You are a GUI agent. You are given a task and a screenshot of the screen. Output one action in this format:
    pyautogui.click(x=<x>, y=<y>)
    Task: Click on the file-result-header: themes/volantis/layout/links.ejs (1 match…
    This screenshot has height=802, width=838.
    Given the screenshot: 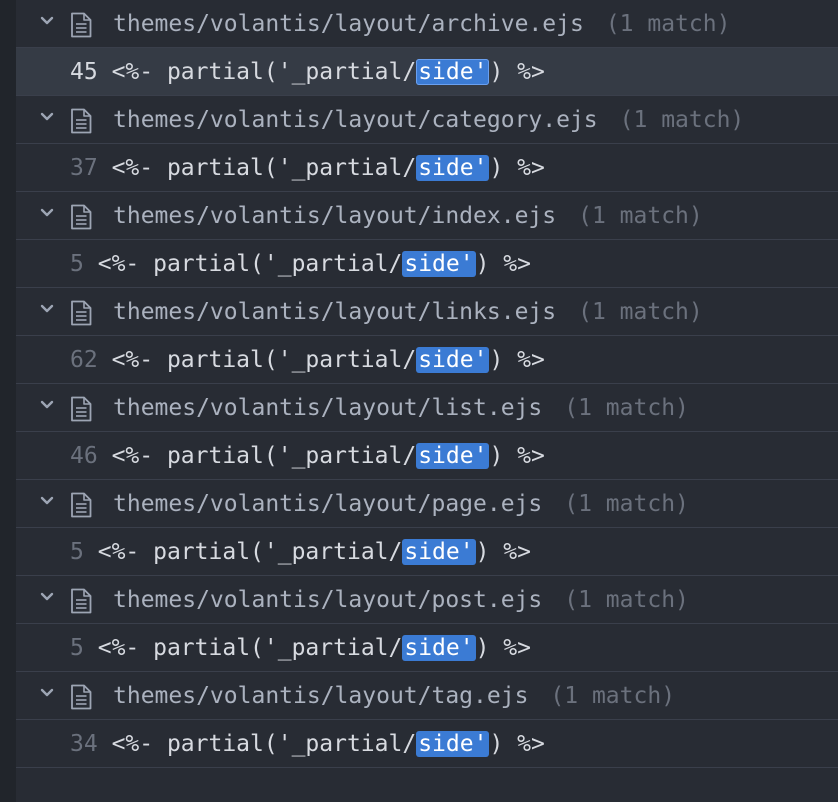 What is the action you would take?
    pyautogui.click(x=427, y=312)
    